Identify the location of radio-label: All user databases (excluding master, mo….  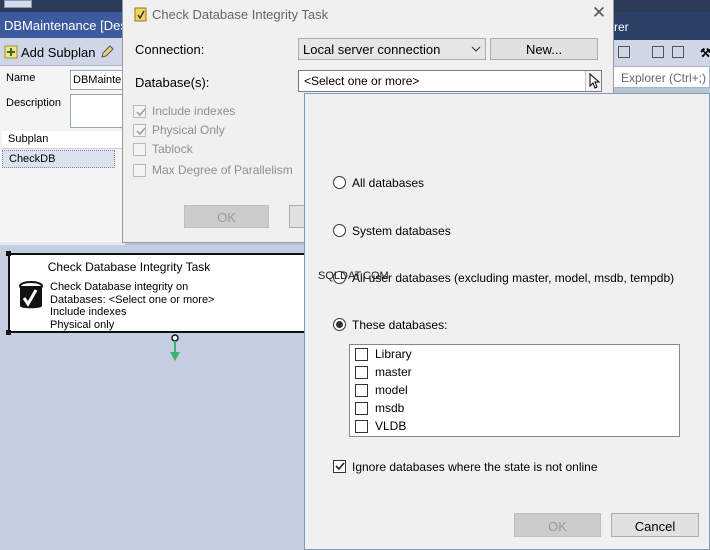
(513, 278).